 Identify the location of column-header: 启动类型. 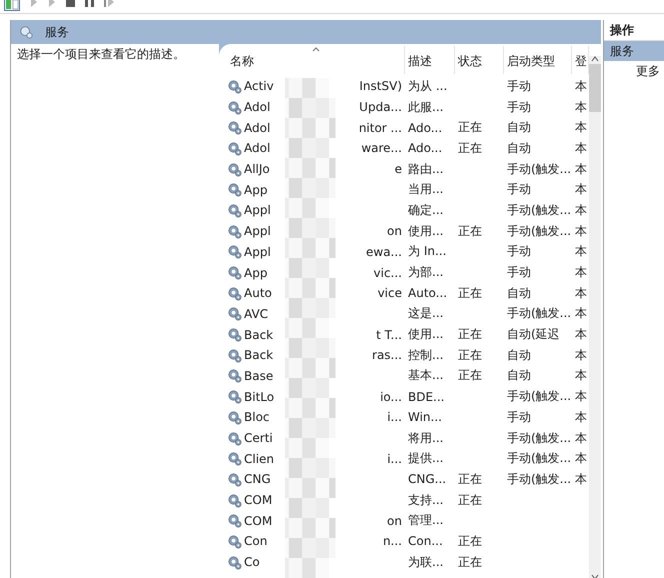
(538, 60).